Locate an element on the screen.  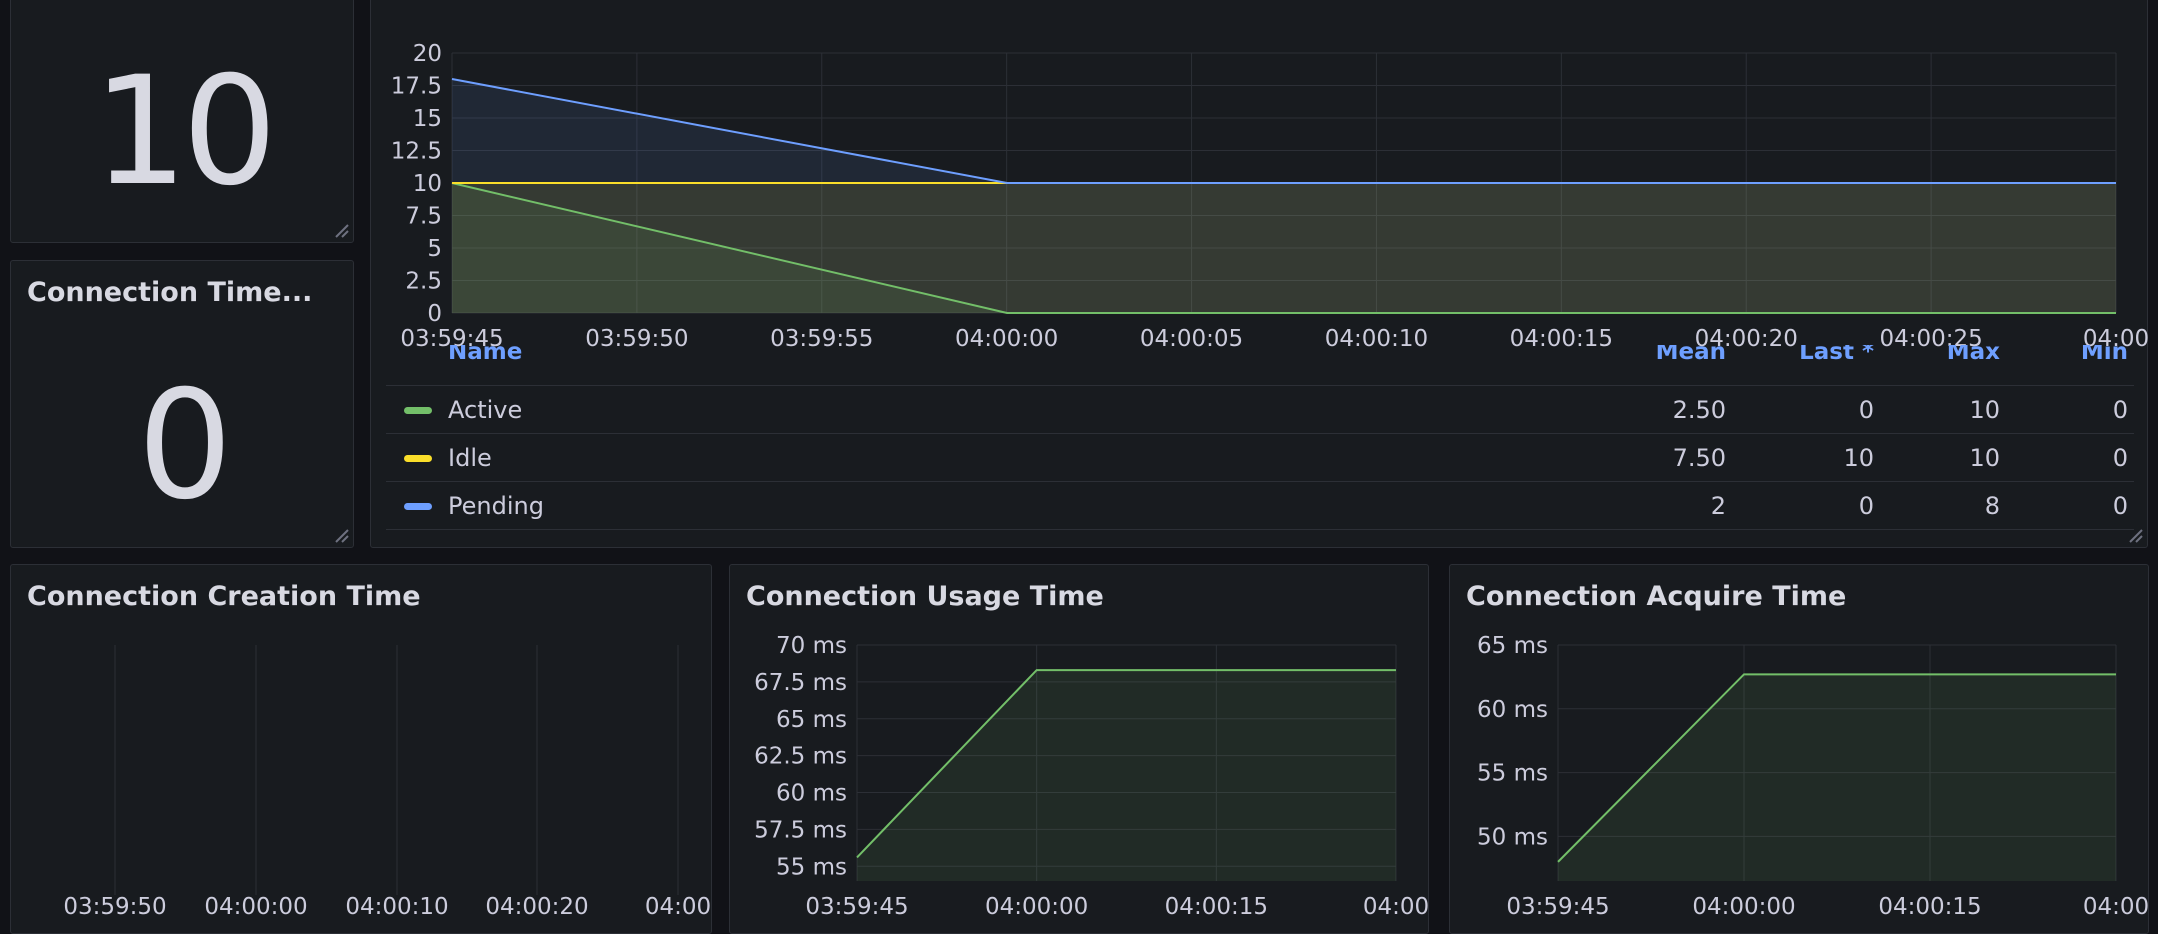
y-tick-label: 7.5 is located at coordinates (423, 217).